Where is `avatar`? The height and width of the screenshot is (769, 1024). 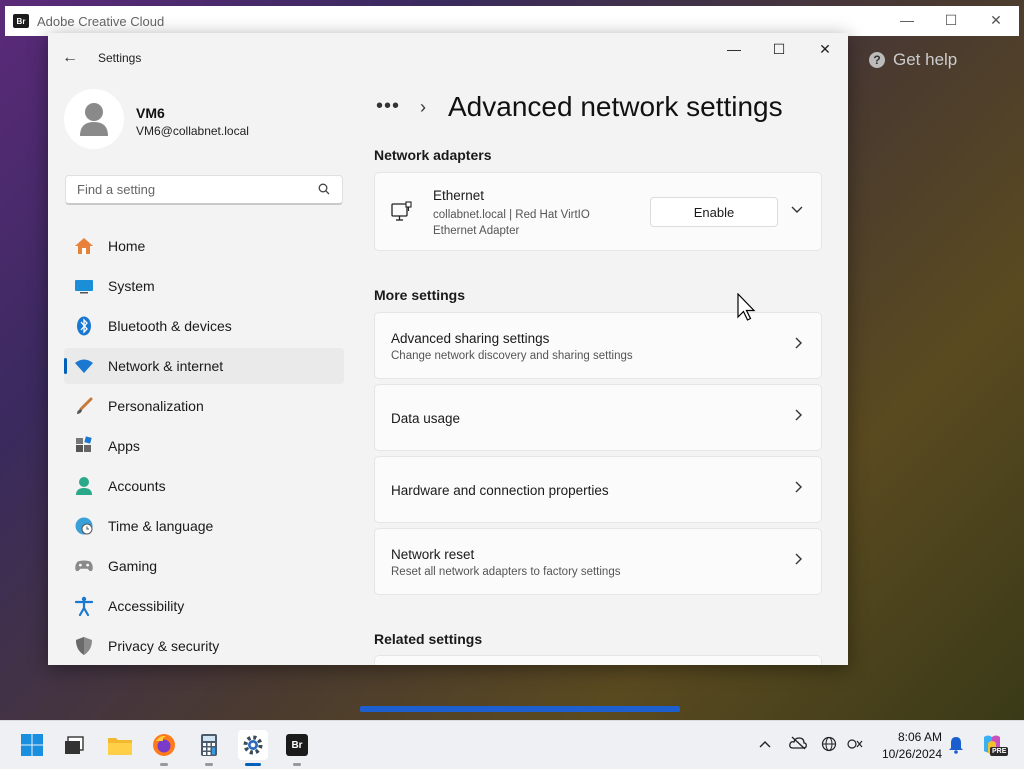 avatar is located at coordinates (94, 119).